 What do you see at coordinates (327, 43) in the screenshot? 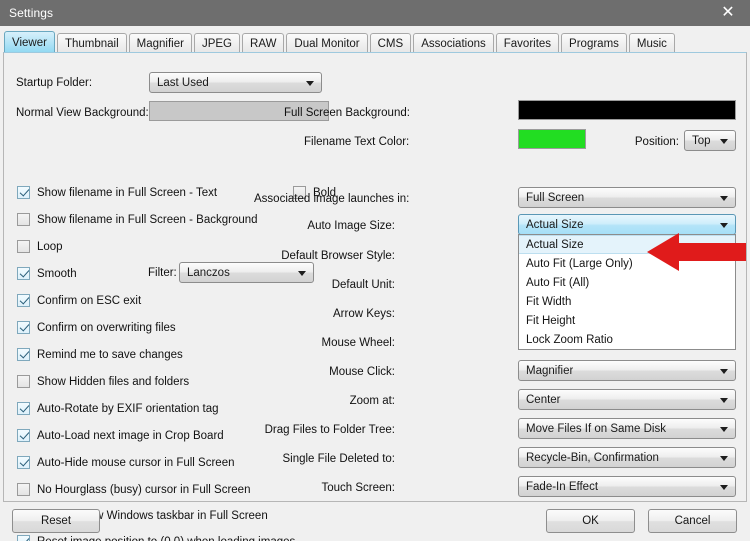
I see `tab-dual-monitor: Dual Monitor` at bounding box center [327, 43].